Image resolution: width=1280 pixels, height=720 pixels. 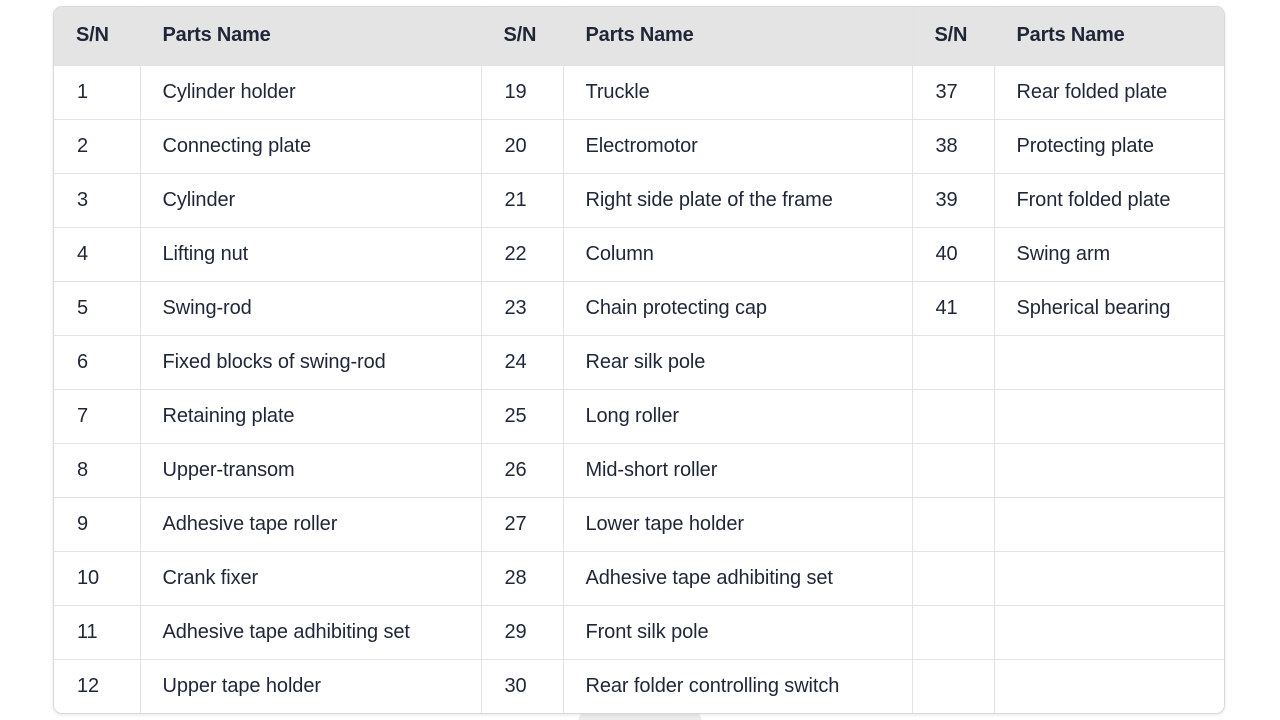 What do you see at coordinates (311, 686) in the screenshot?
I see `cell-name-1: Upper tape holder` at bounding box center [311, 686].